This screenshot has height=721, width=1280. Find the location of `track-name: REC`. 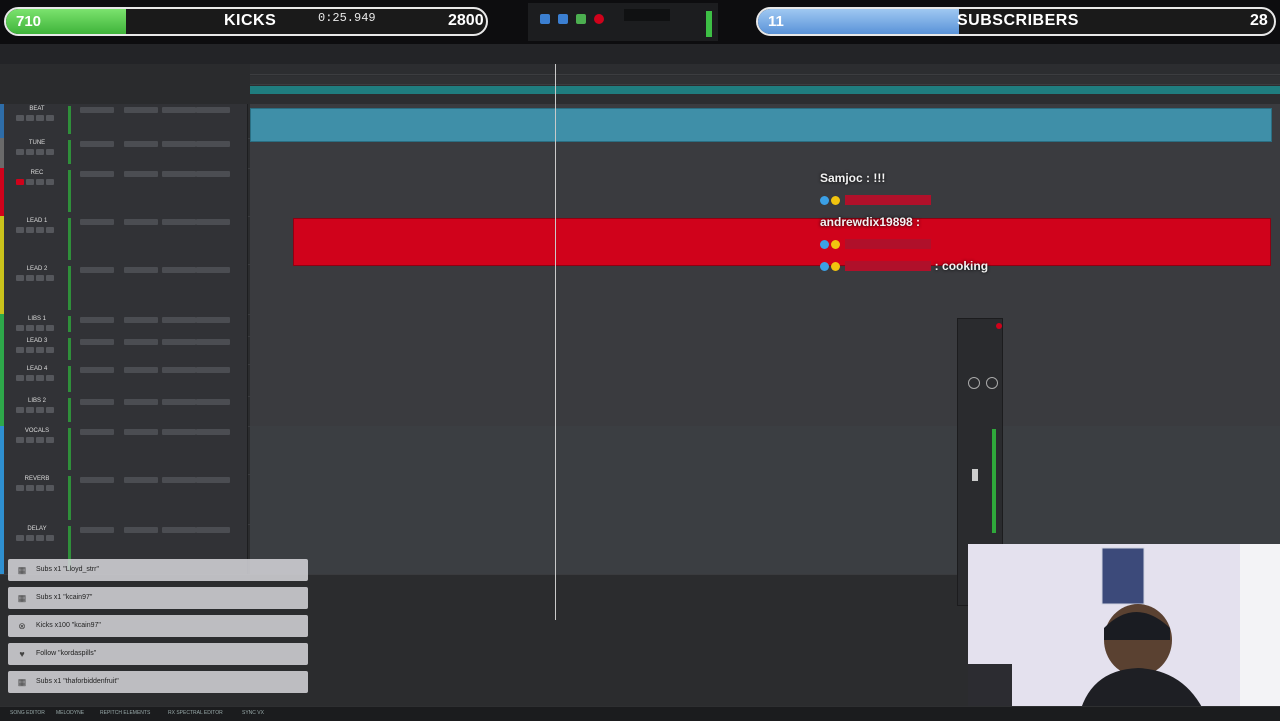

track-name: REC is located at coordinates (37, 173).